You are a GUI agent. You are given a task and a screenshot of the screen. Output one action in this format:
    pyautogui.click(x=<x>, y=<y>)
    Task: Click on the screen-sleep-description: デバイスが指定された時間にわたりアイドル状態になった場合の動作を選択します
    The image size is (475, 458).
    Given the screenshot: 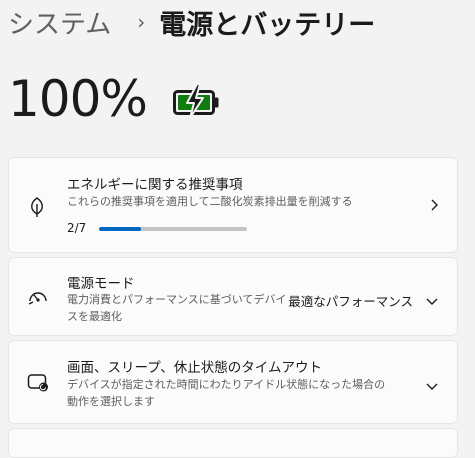 What is the action you would take?
    pyautogui.click(x=226, y=393)
    